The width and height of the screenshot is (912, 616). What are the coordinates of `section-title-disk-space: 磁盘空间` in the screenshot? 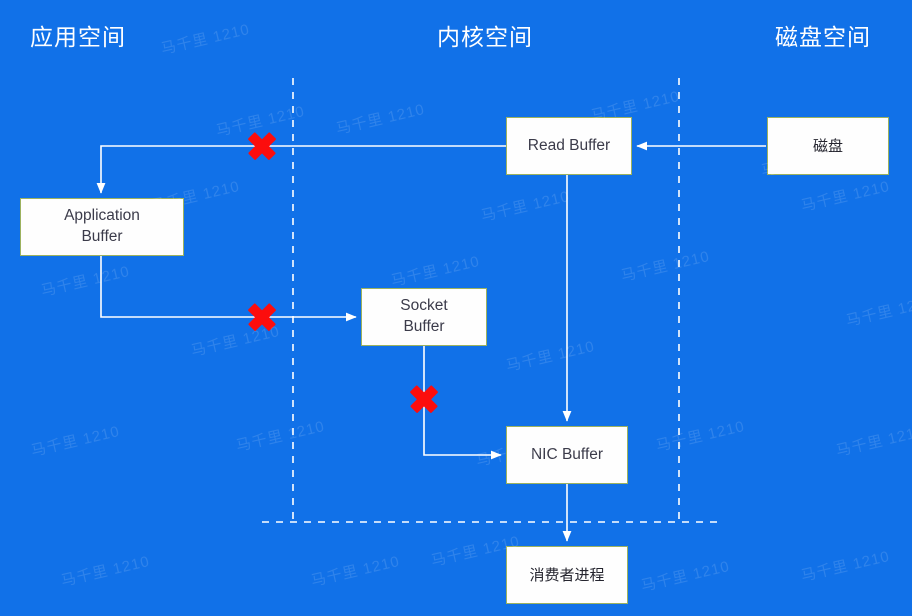 It's located at (823, 38).